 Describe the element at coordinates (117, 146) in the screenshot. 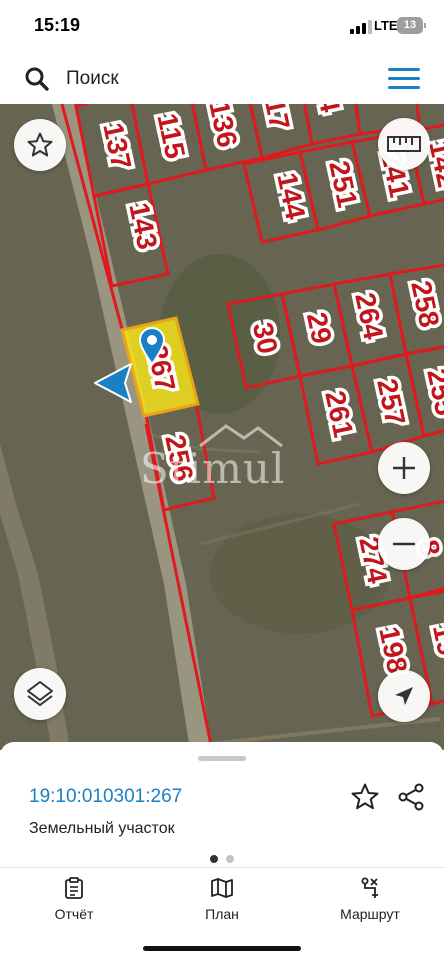

I see `parcel-label: 137` at that location.